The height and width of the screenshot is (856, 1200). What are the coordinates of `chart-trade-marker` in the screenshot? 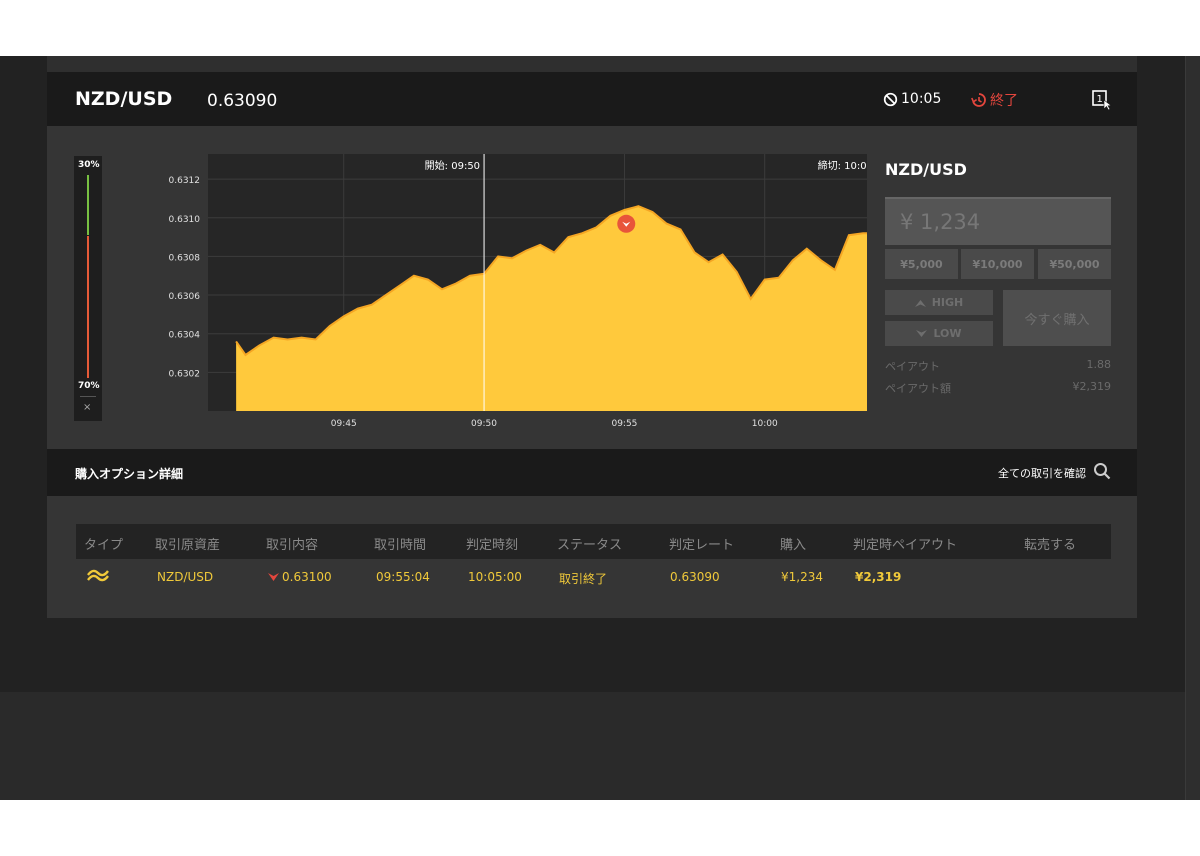 It's located at (626, 223).